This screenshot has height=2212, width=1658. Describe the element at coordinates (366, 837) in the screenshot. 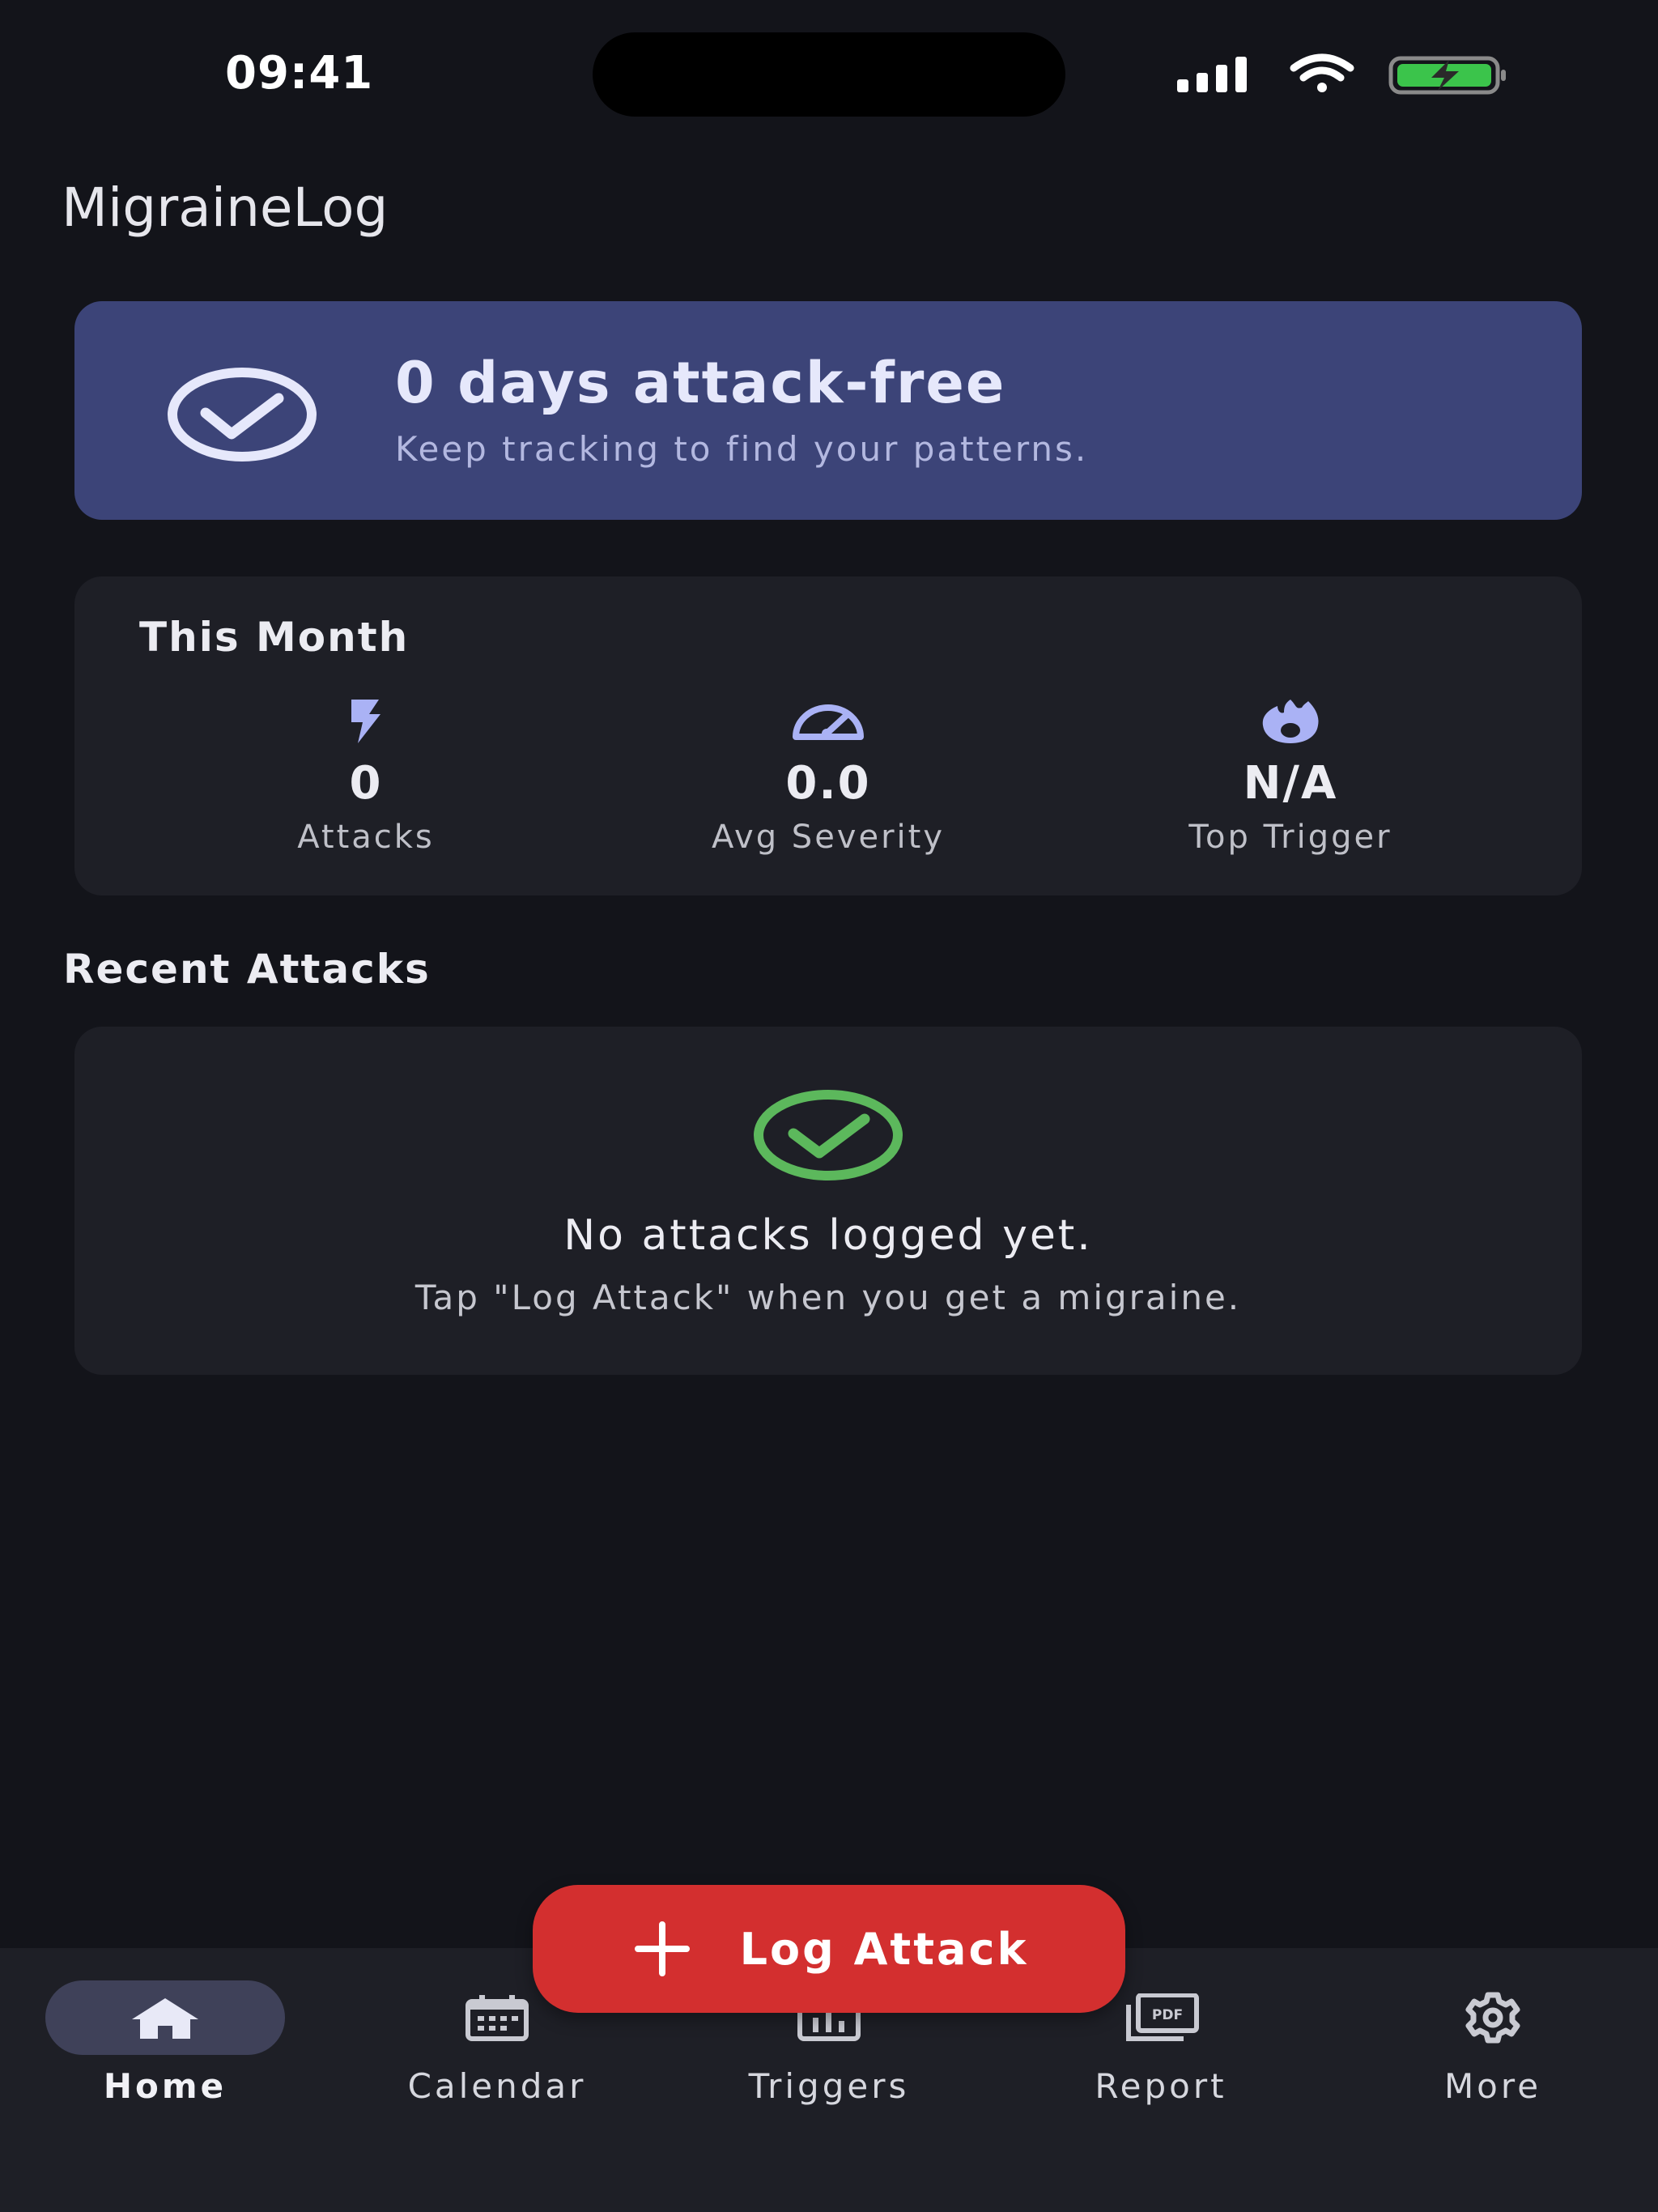

I see `stat-attacks-label: Attacks` at that location.